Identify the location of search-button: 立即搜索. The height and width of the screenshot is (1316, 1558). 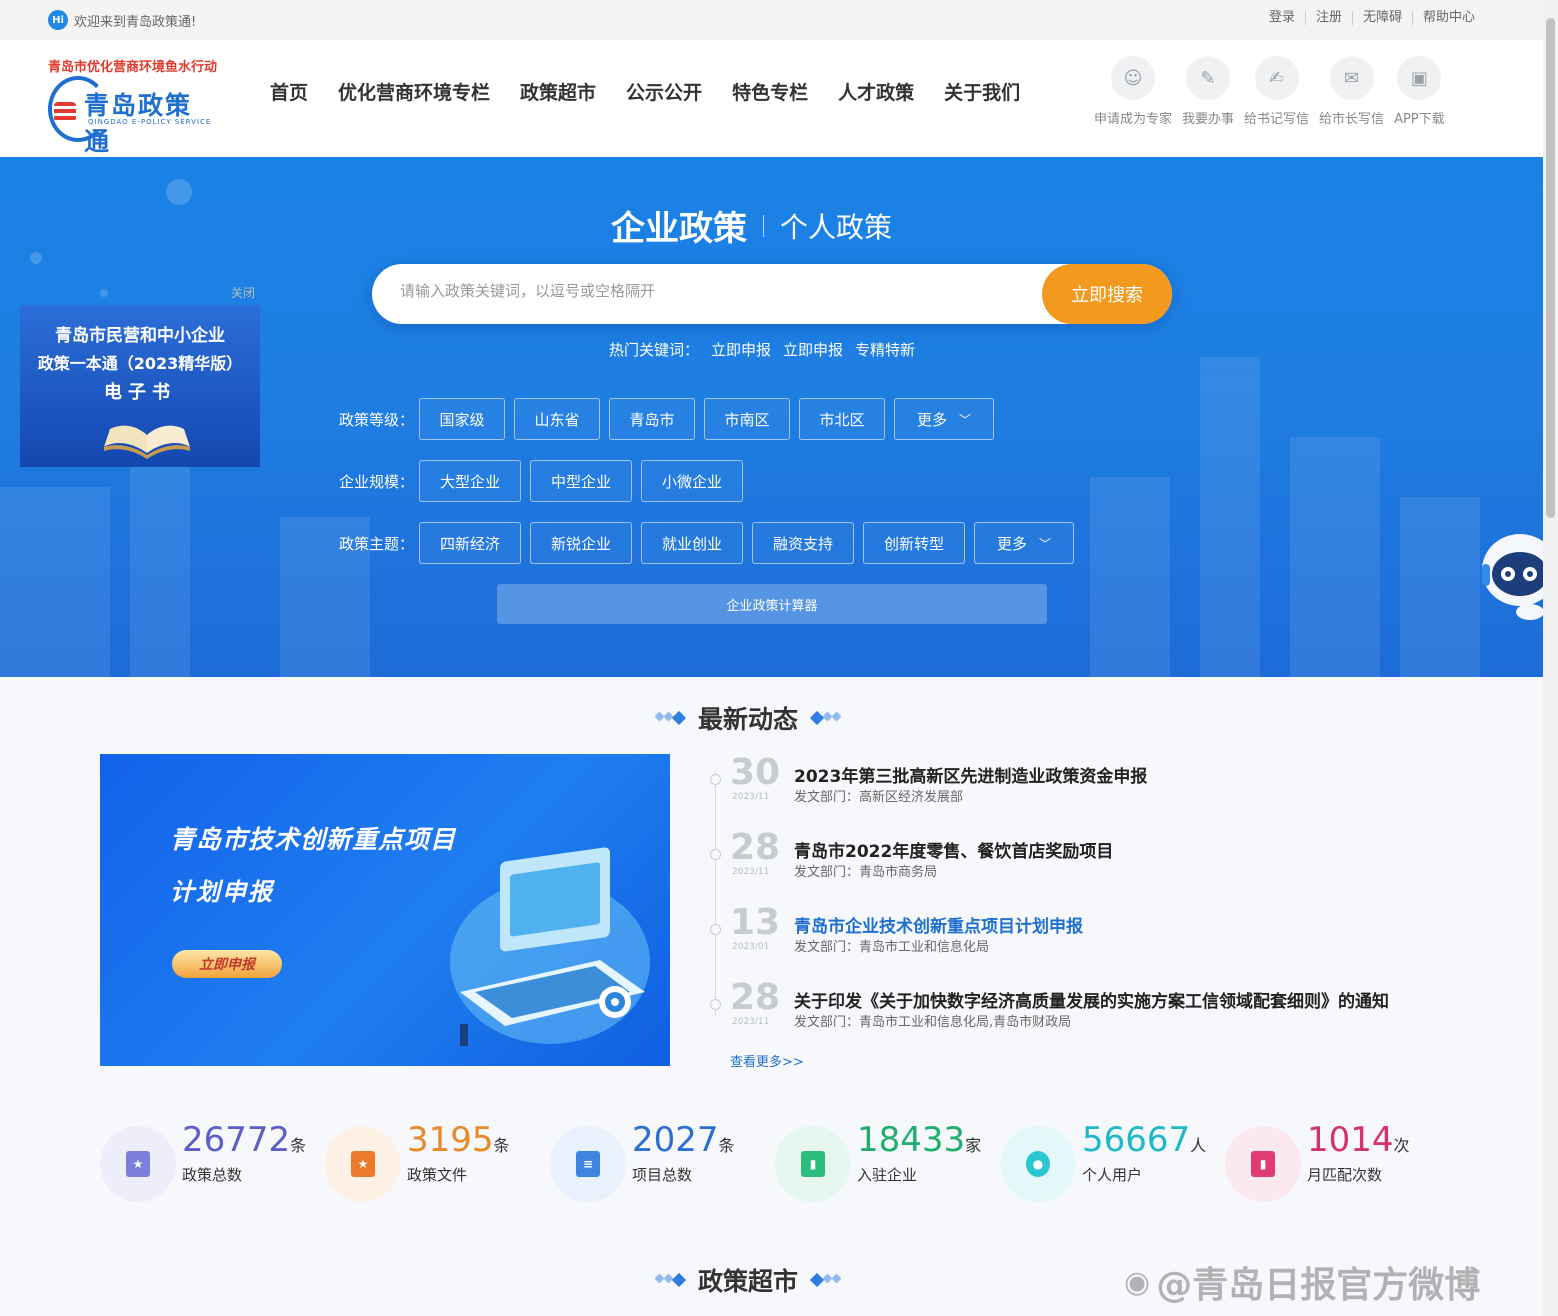
(1107, 294).